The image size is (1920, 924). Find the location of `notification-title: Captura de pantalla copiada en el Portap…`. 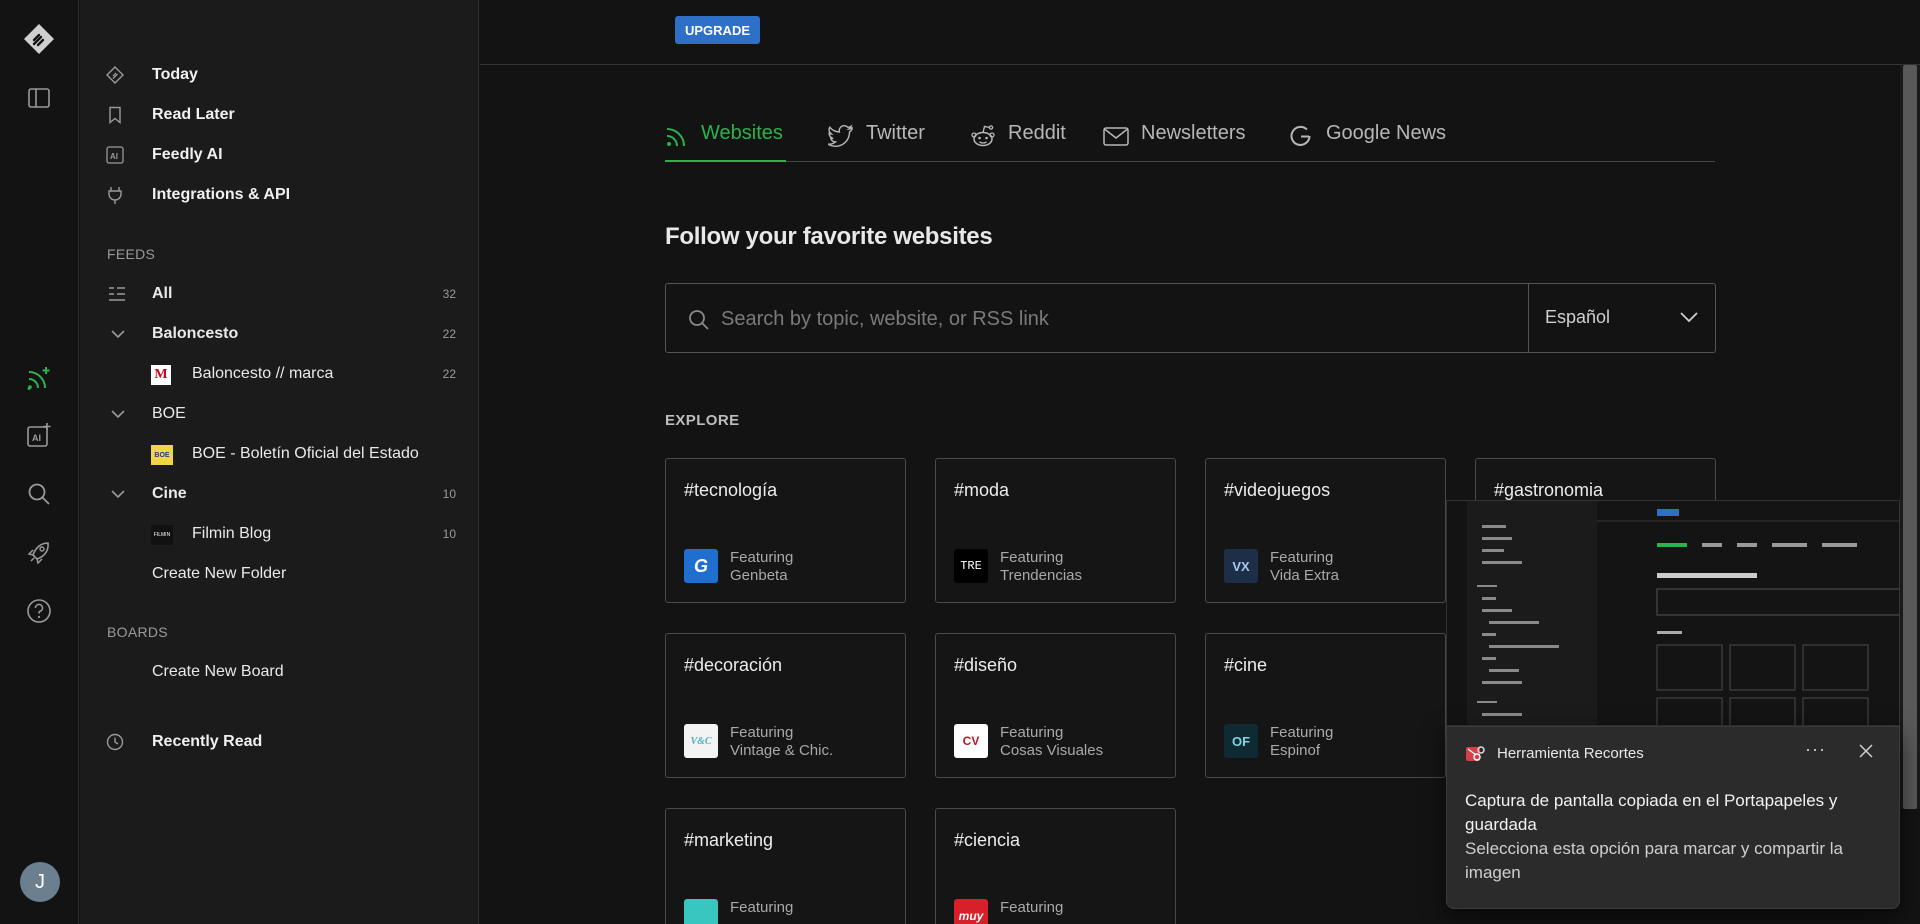

notification-title: Captura de pantalla copiada en el Portap… is located at coordinates (1651, 812).